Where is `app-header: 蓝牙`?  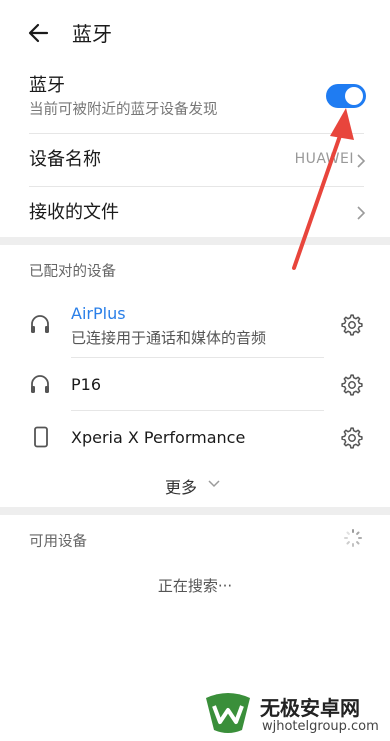 app-header: 蓝牙 is located at coordinates (195, 34).